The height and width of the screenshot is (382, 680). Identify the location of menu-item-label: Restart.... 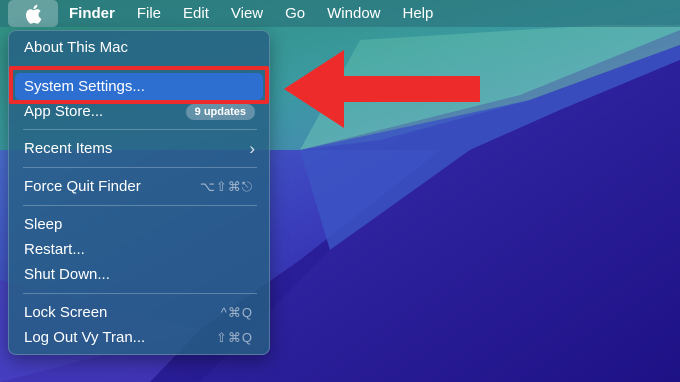
(54, 249).